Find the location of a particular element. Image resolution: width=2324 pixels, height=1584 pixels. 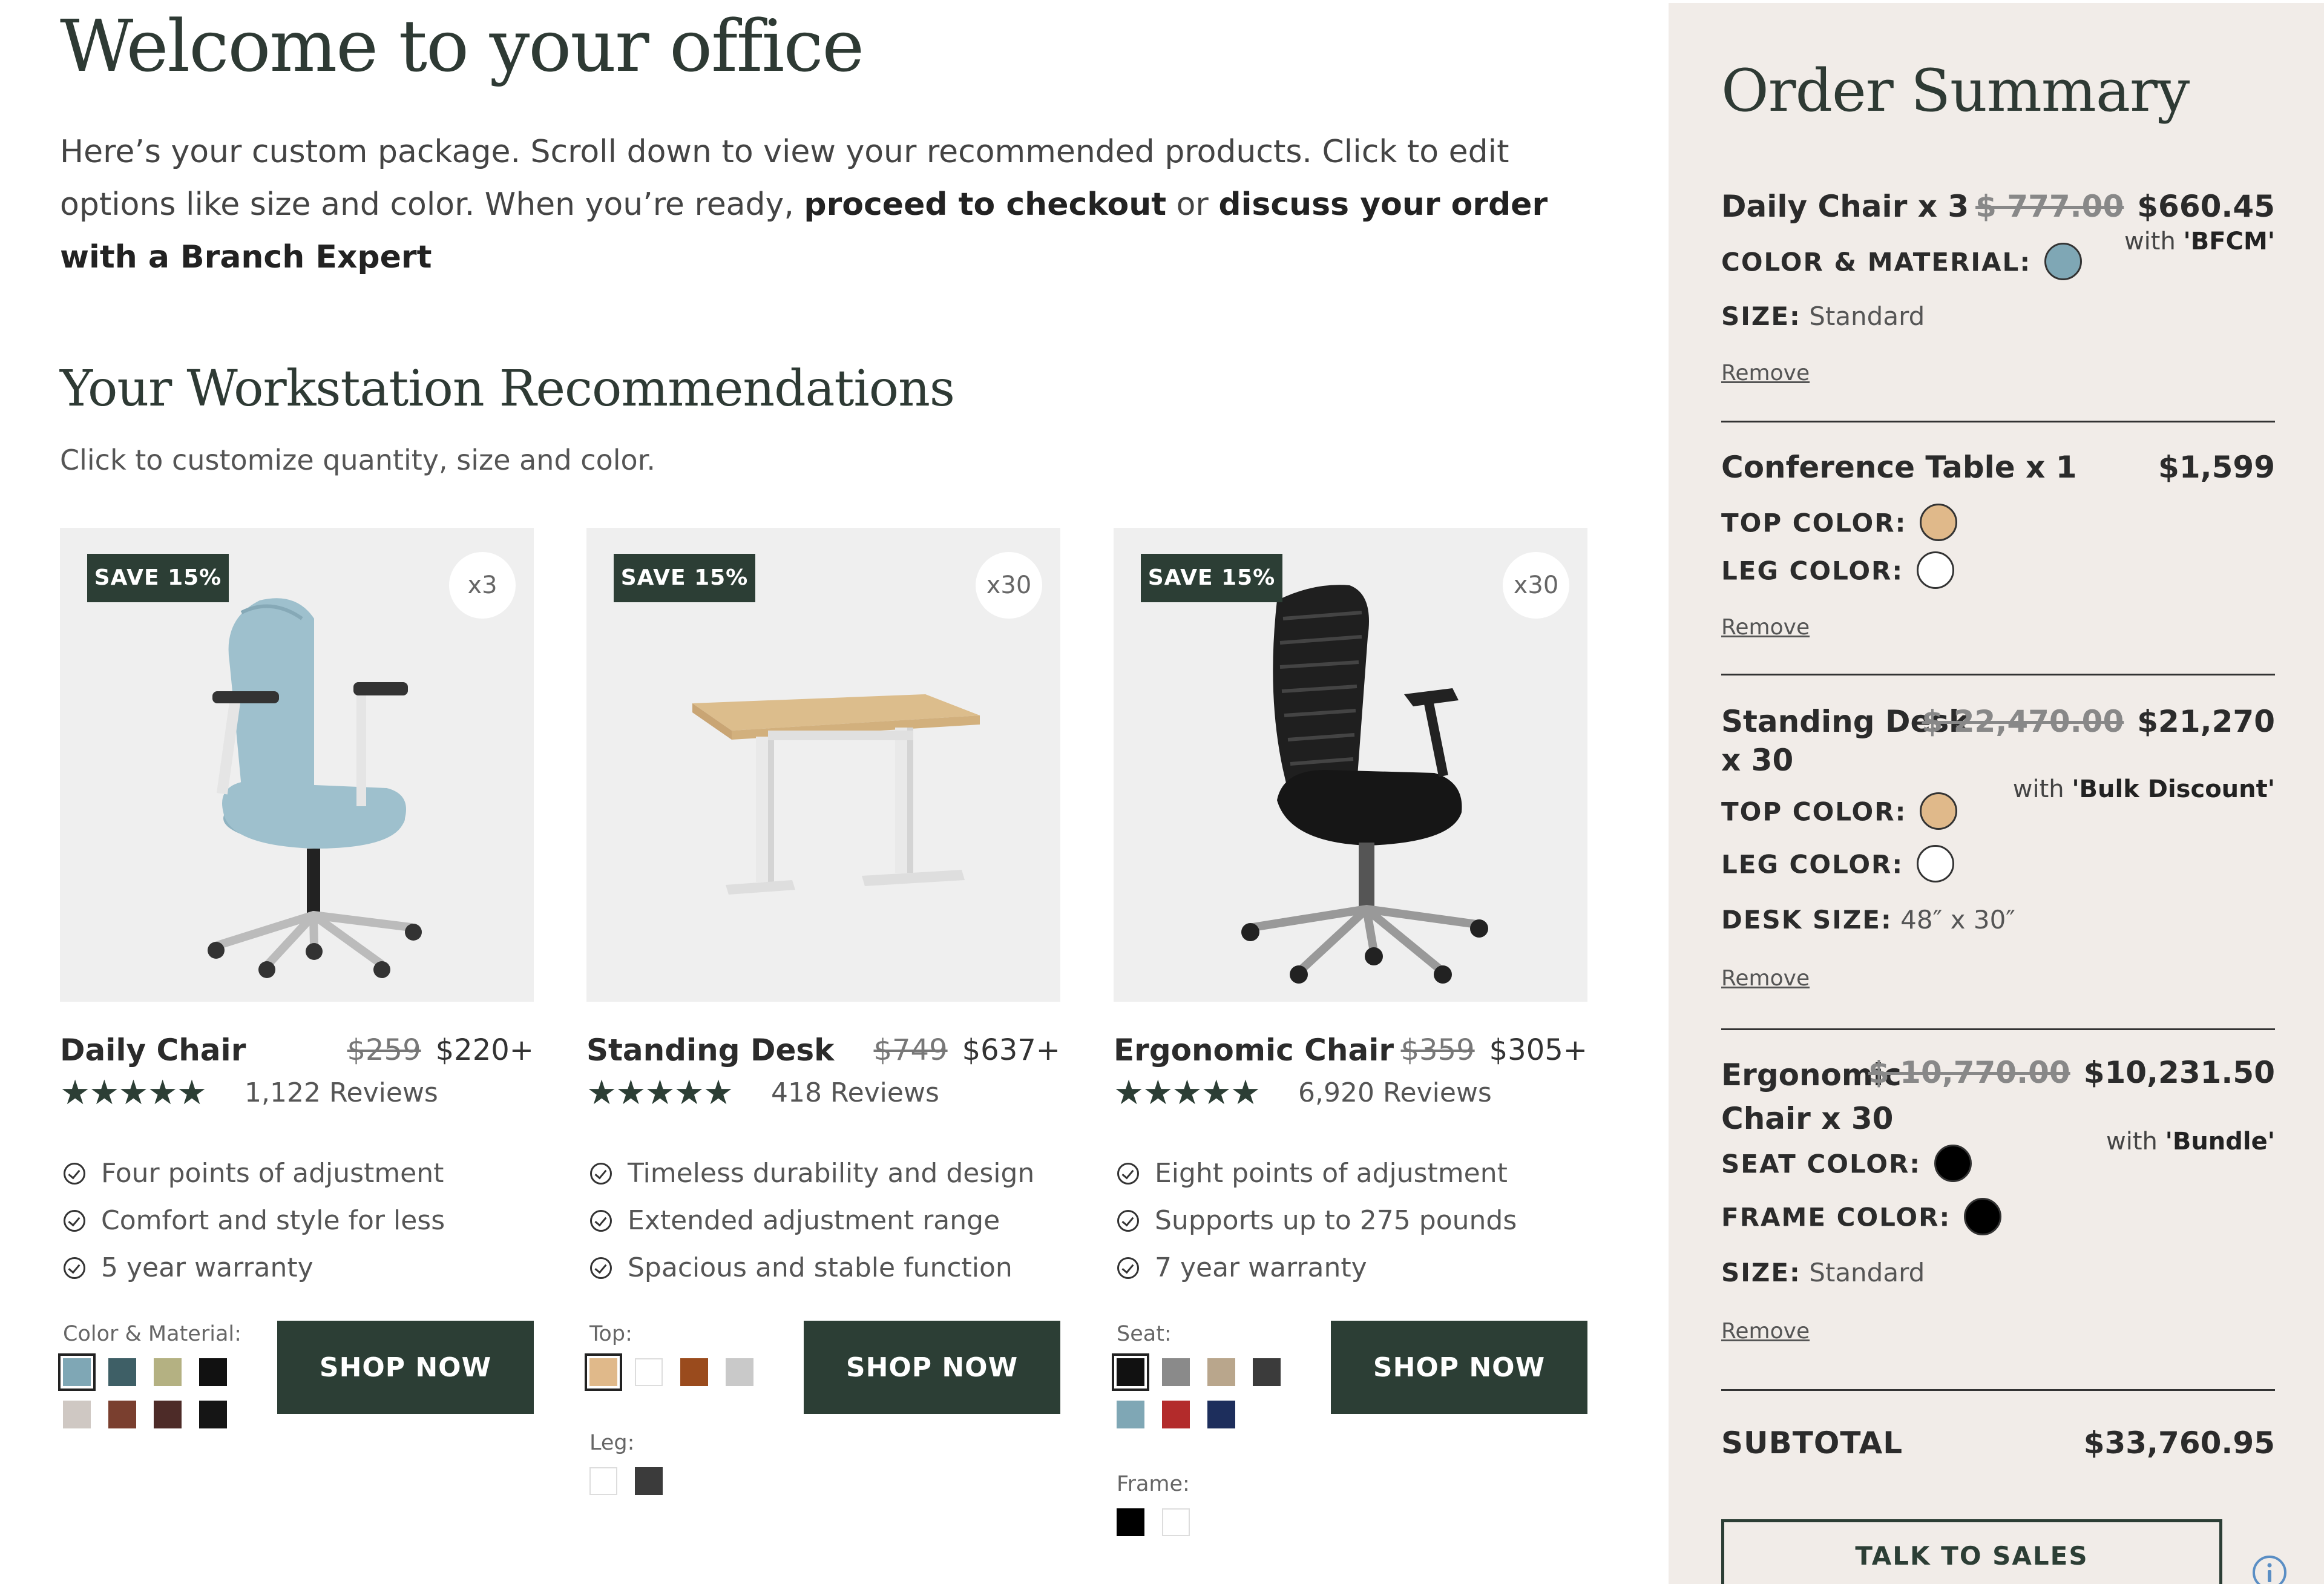

proceed-to-checkout-link: proceed to checkout is located at coordinates (985, 204).